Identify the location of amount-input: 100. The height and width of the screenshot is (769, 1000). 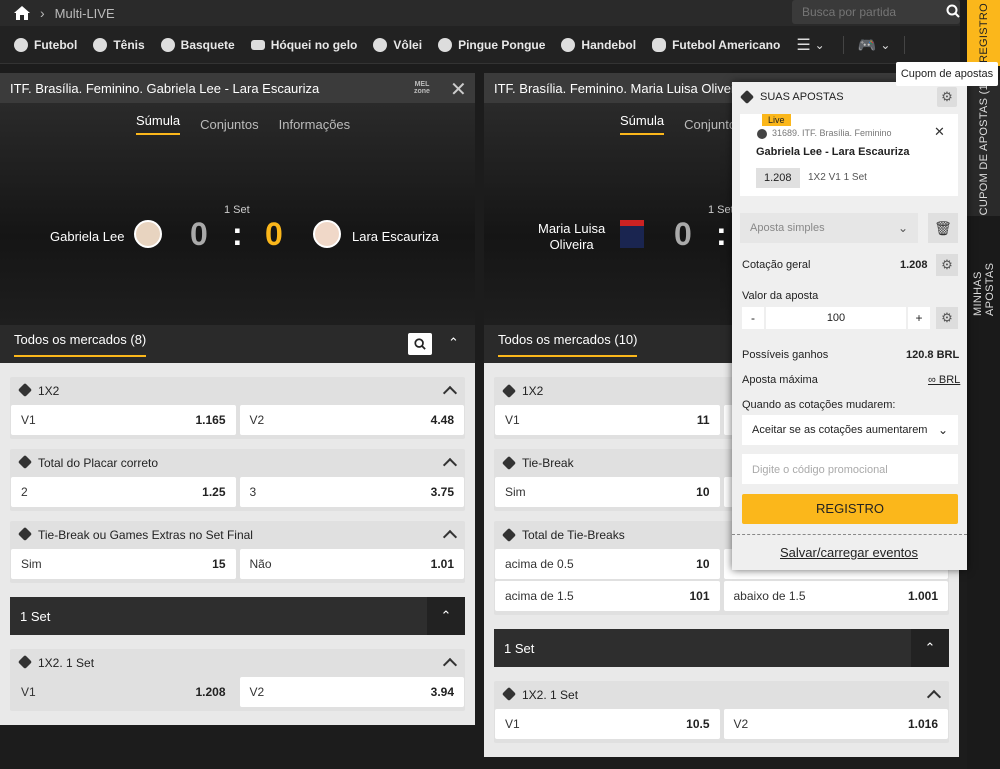
(836, 318).